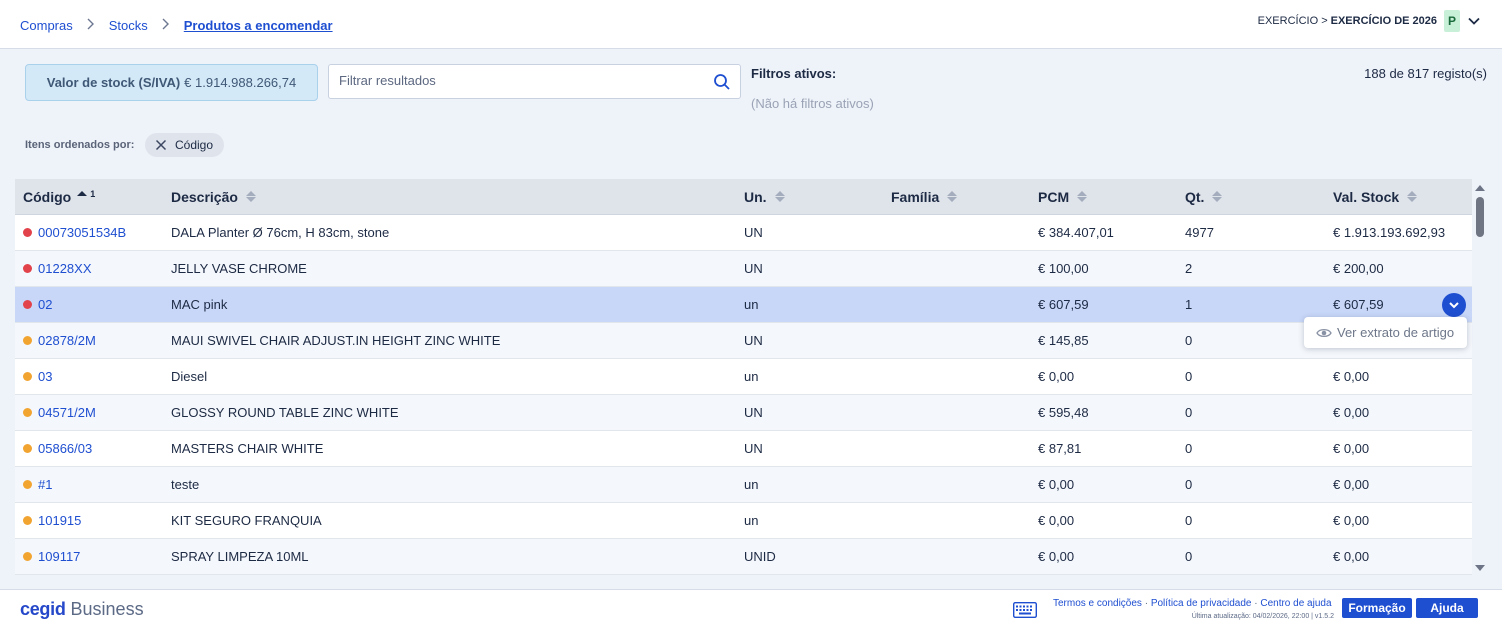  What do you see at coordinates (1480, 568) in the screenshot?
I see `scroll-down-icon` at bounding box center [1480, 568].